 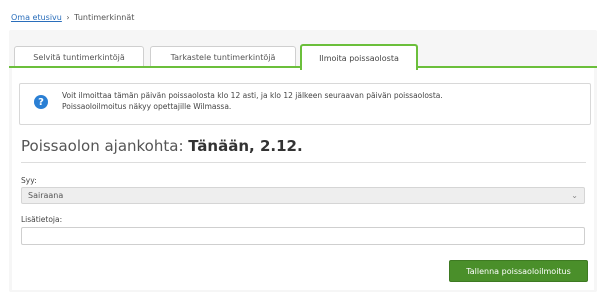 What do you see at coordinates (72, 17) in the screenshot?
I see `breadcrumb: Oma etusivu › Tuntimerkinnät` at bounding box center [72, 17].